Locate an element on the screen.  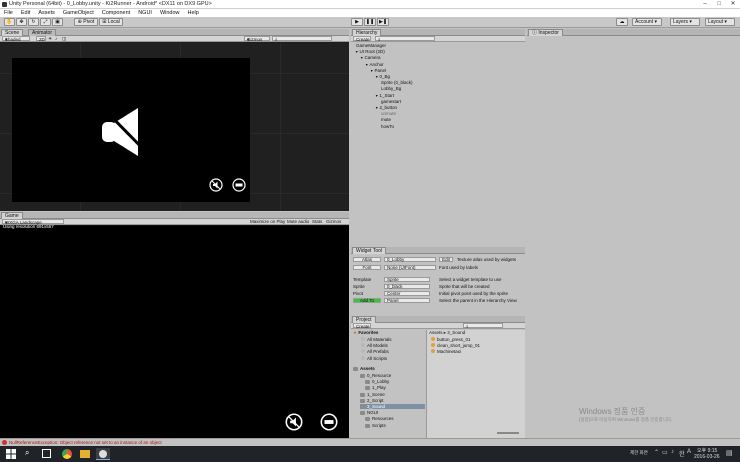
font-button: Font is located at coordinates (367, 267).